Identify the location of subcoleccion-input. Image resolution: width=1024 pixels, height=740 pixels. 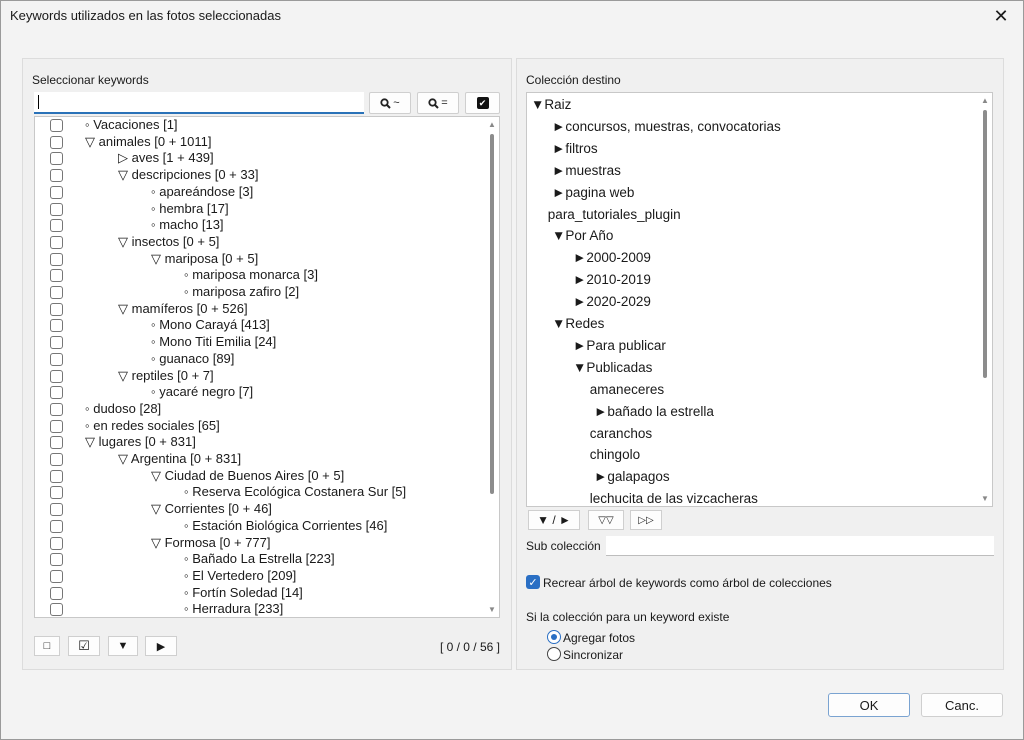
(800, 546).